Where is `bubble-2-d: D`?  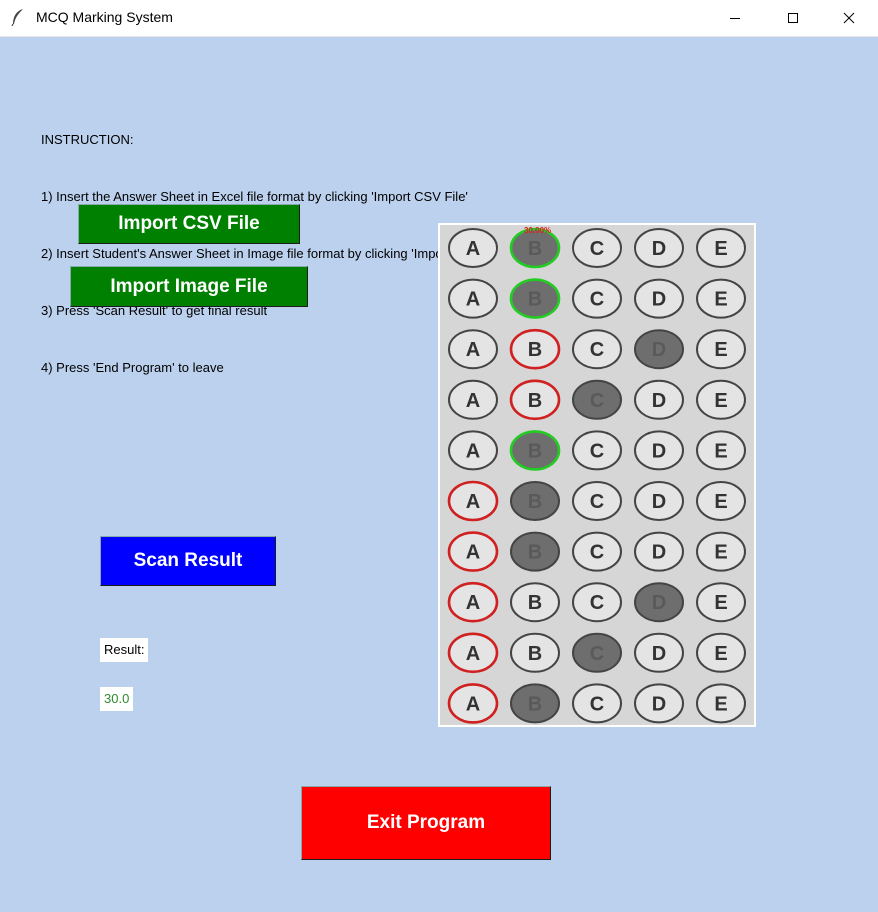
bubble-2-d: D is located at coordinates (659, 298).